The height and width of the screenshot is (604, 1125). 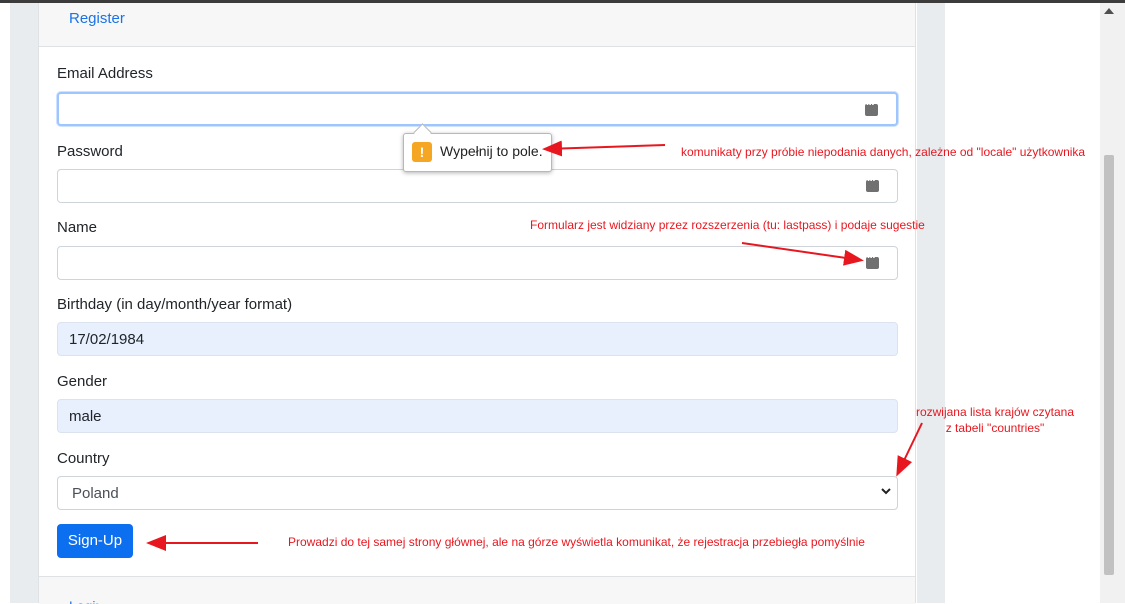 What do you see at coordinates (802, 254) in the screenshot?
I see `arrow-to-lastpass` at bounding box center [802, 254].